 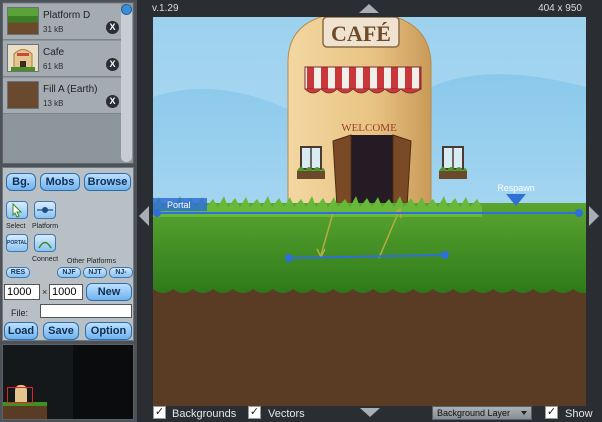 I want to click on show-label: Show, so click(x=579, y=414).